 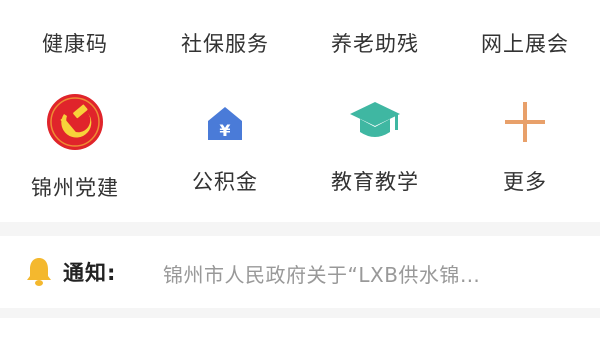 What do you see at coordinates (525, 44) in the screenshot?
I see `service-label: 网上展会` at bounding box center [525, 44].